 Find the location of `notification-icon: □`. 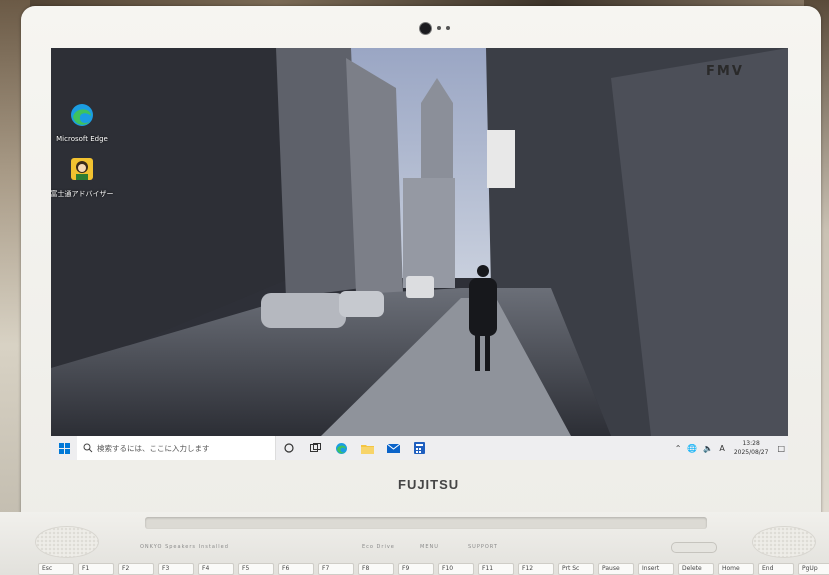

notification-icon: □ is located at coordinates (781, 448).